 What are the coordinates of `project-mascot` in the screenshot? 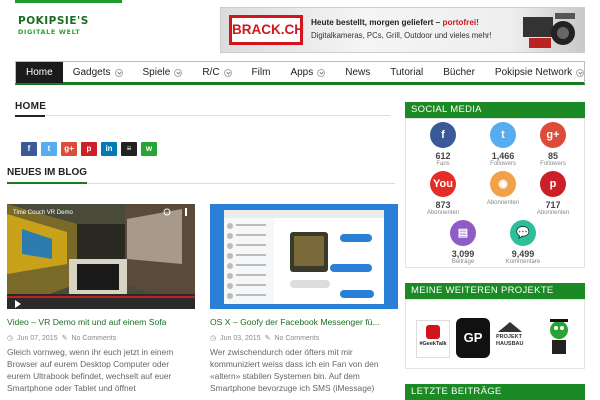 It's located at (559, 338).